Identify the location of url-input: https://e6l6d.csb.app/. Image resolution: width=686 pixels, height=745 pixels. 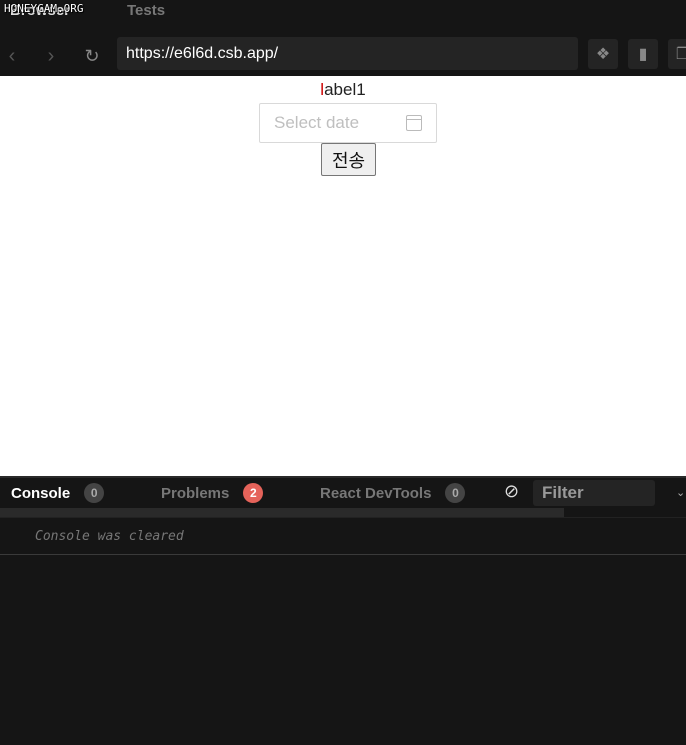
(347, 53).